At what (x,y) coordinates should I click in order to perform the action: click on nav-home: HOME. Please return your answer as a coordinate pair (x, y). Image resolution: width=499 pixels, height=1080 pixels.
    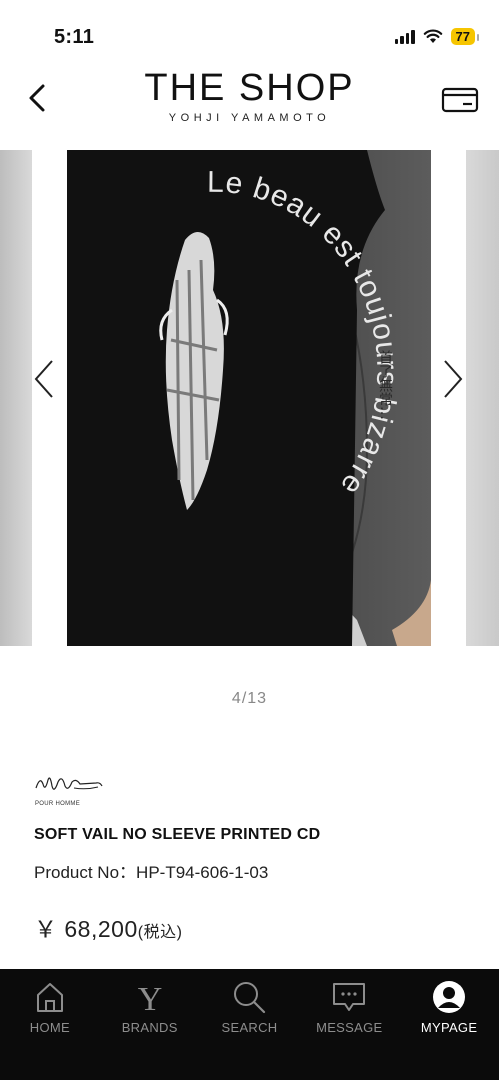
    Looking at the image, I should click on (50, 1024).